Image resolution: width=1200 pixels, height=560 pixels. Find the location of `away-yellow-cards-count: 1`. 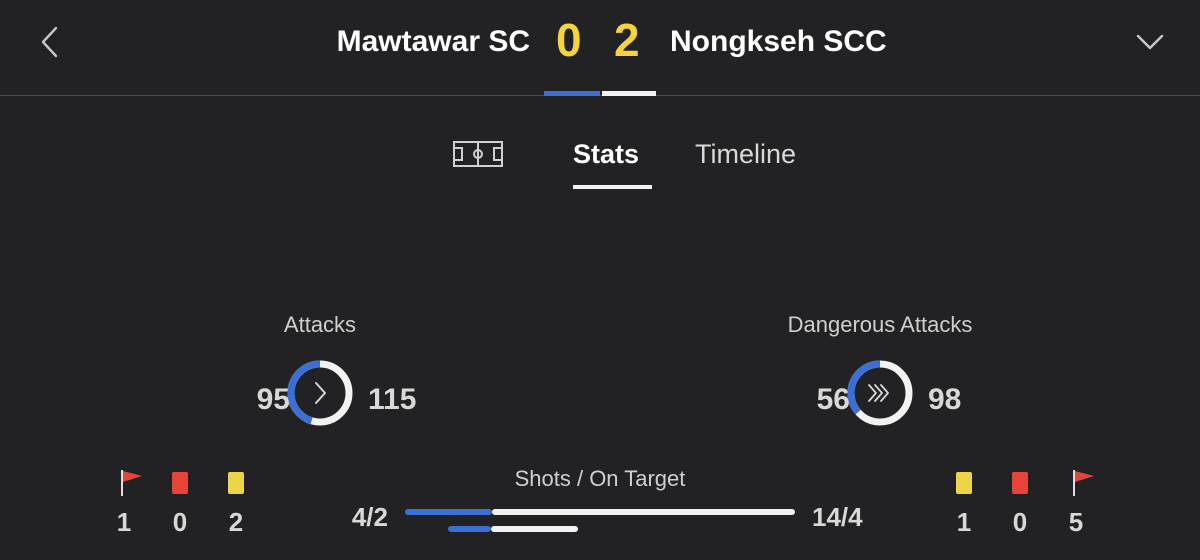

away-yellow-cards-count: 1 is located at coordinates (964, 522).